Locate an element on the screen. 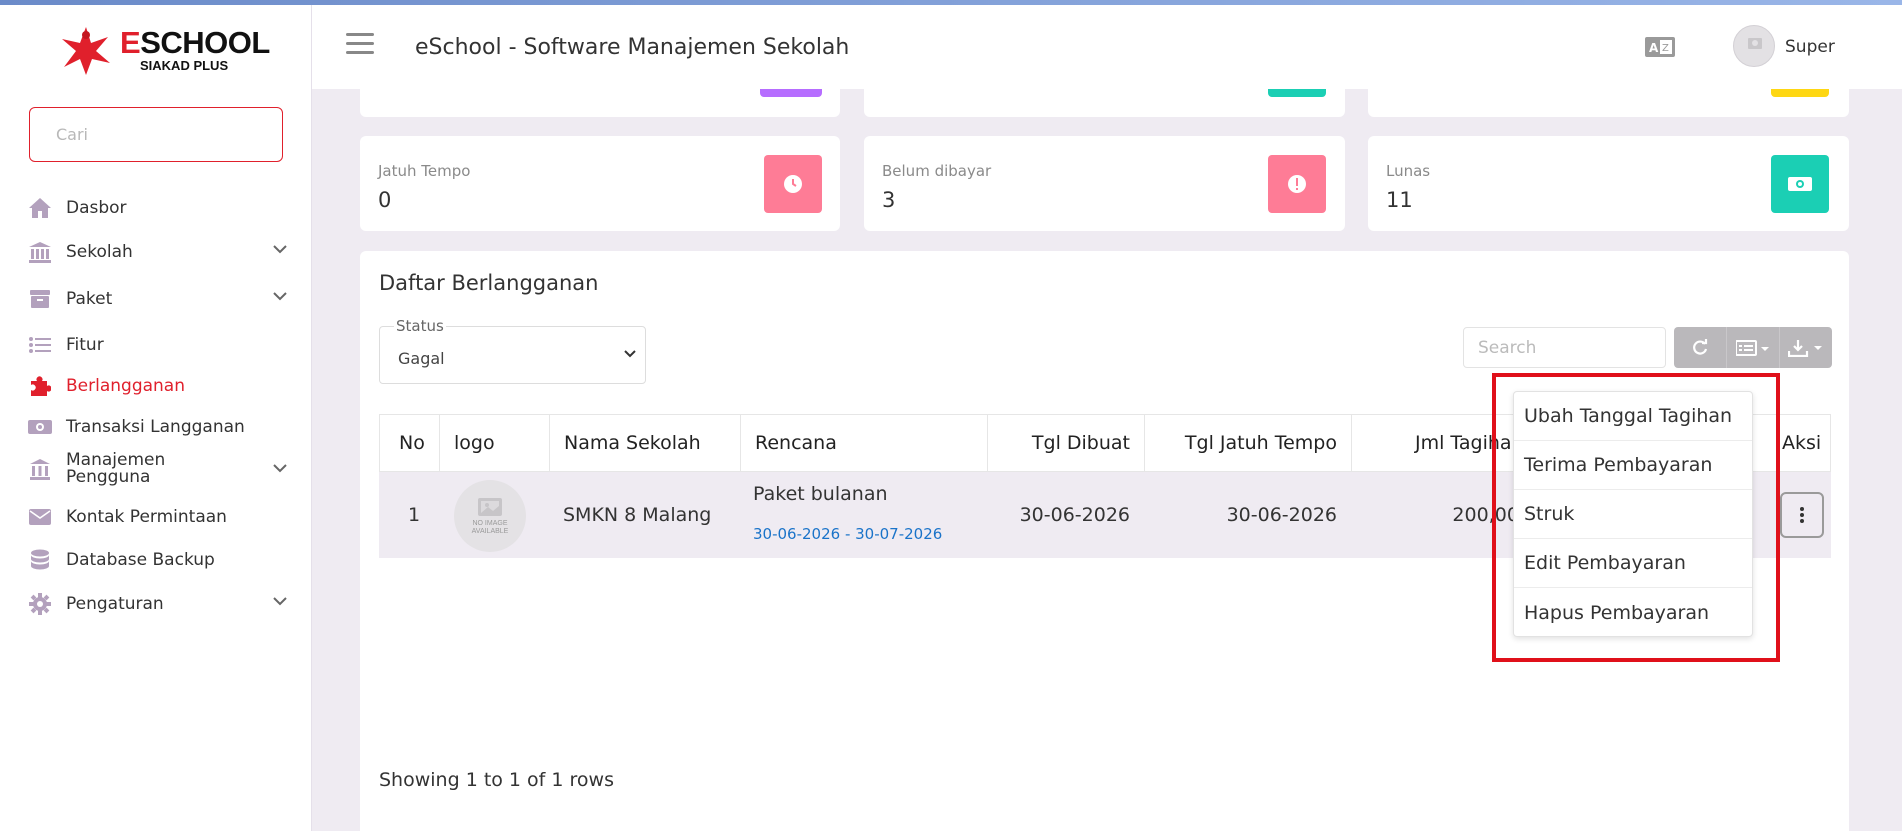 This screenshot has width=1902, height=831. status-select-value: Gagal is located at coordinates (421, 358).